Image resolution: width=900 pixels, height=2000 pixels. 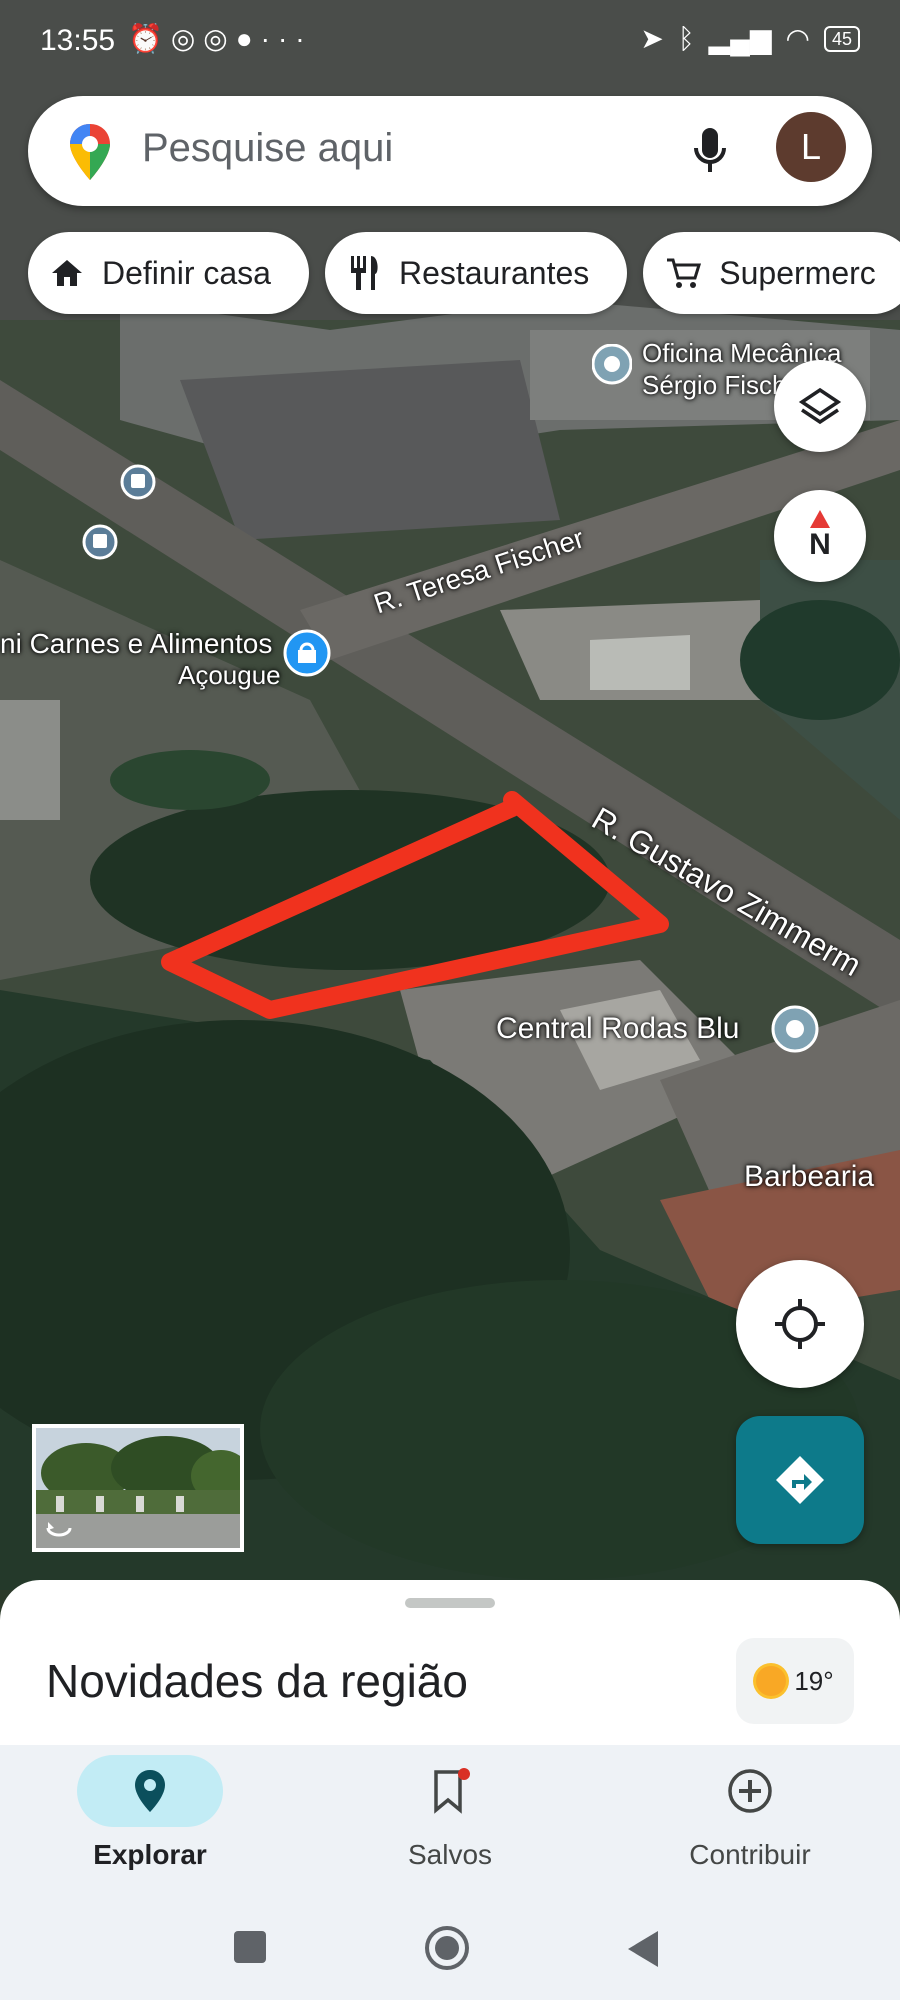 I want to click on add-circle-icon, so click(x=750, y=1791).